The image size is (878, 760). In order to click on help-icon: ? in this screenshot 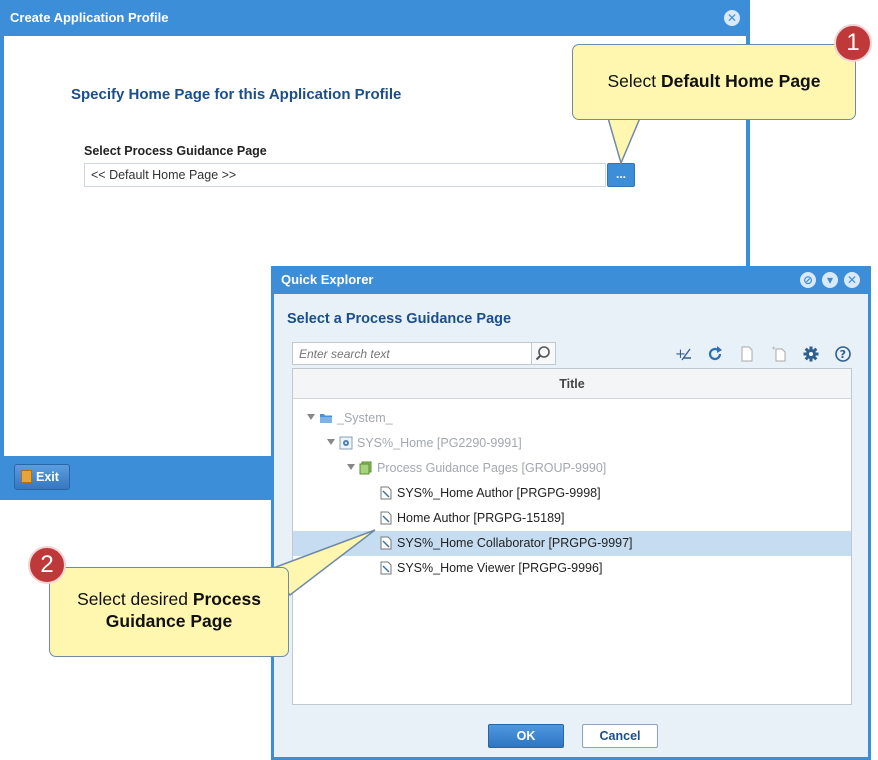, I will do `click(843, 354)`.